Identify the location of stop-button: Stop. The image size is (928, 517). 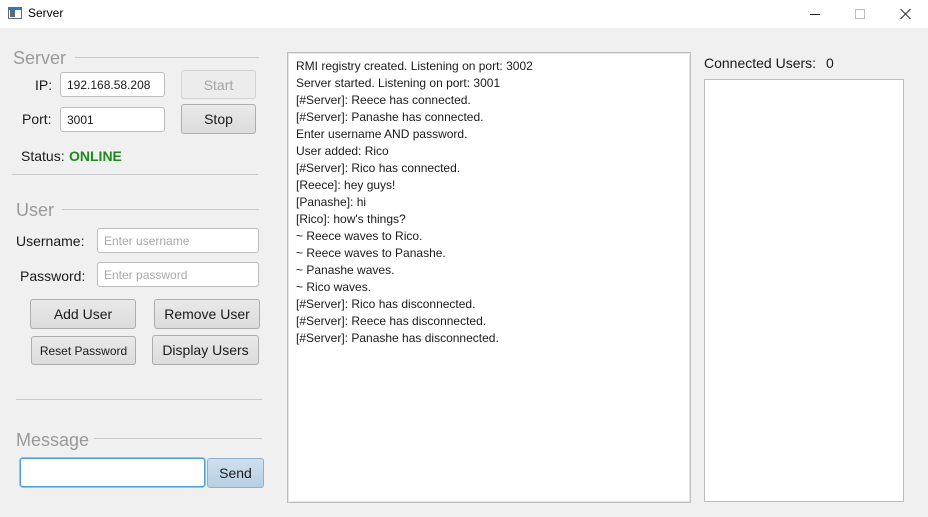
(218, 119).